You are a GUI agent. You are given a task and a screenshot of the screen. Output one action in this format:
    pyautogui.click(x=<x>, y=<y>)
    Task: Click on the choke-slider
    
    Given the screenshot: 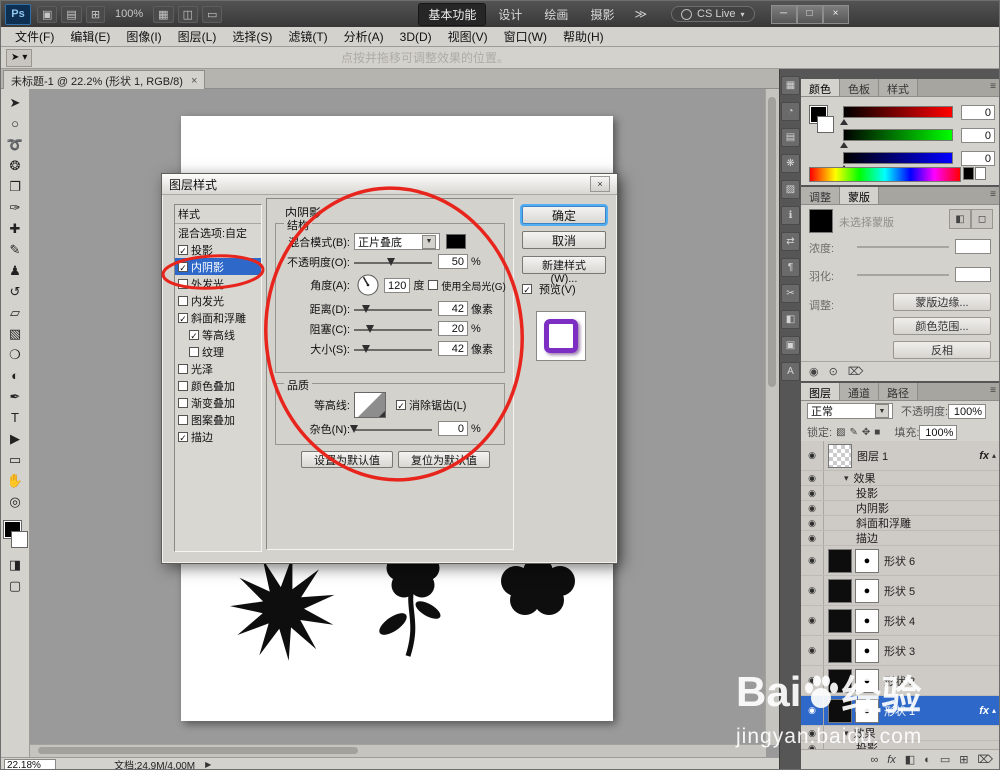 What is the action you would take?
    pyautogui.click(x=393, y=329)
    